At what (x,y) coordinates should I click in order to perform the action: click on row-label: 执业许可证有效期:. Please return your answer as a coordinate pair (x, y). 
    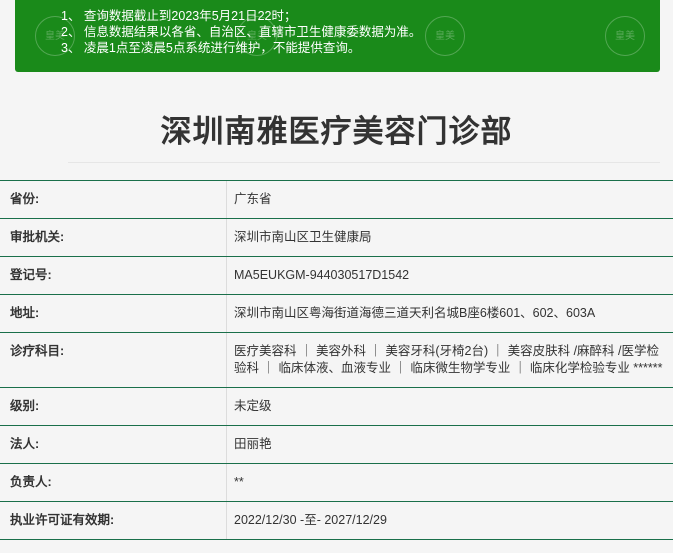
    Looking at the image, I should click on (113, 520).